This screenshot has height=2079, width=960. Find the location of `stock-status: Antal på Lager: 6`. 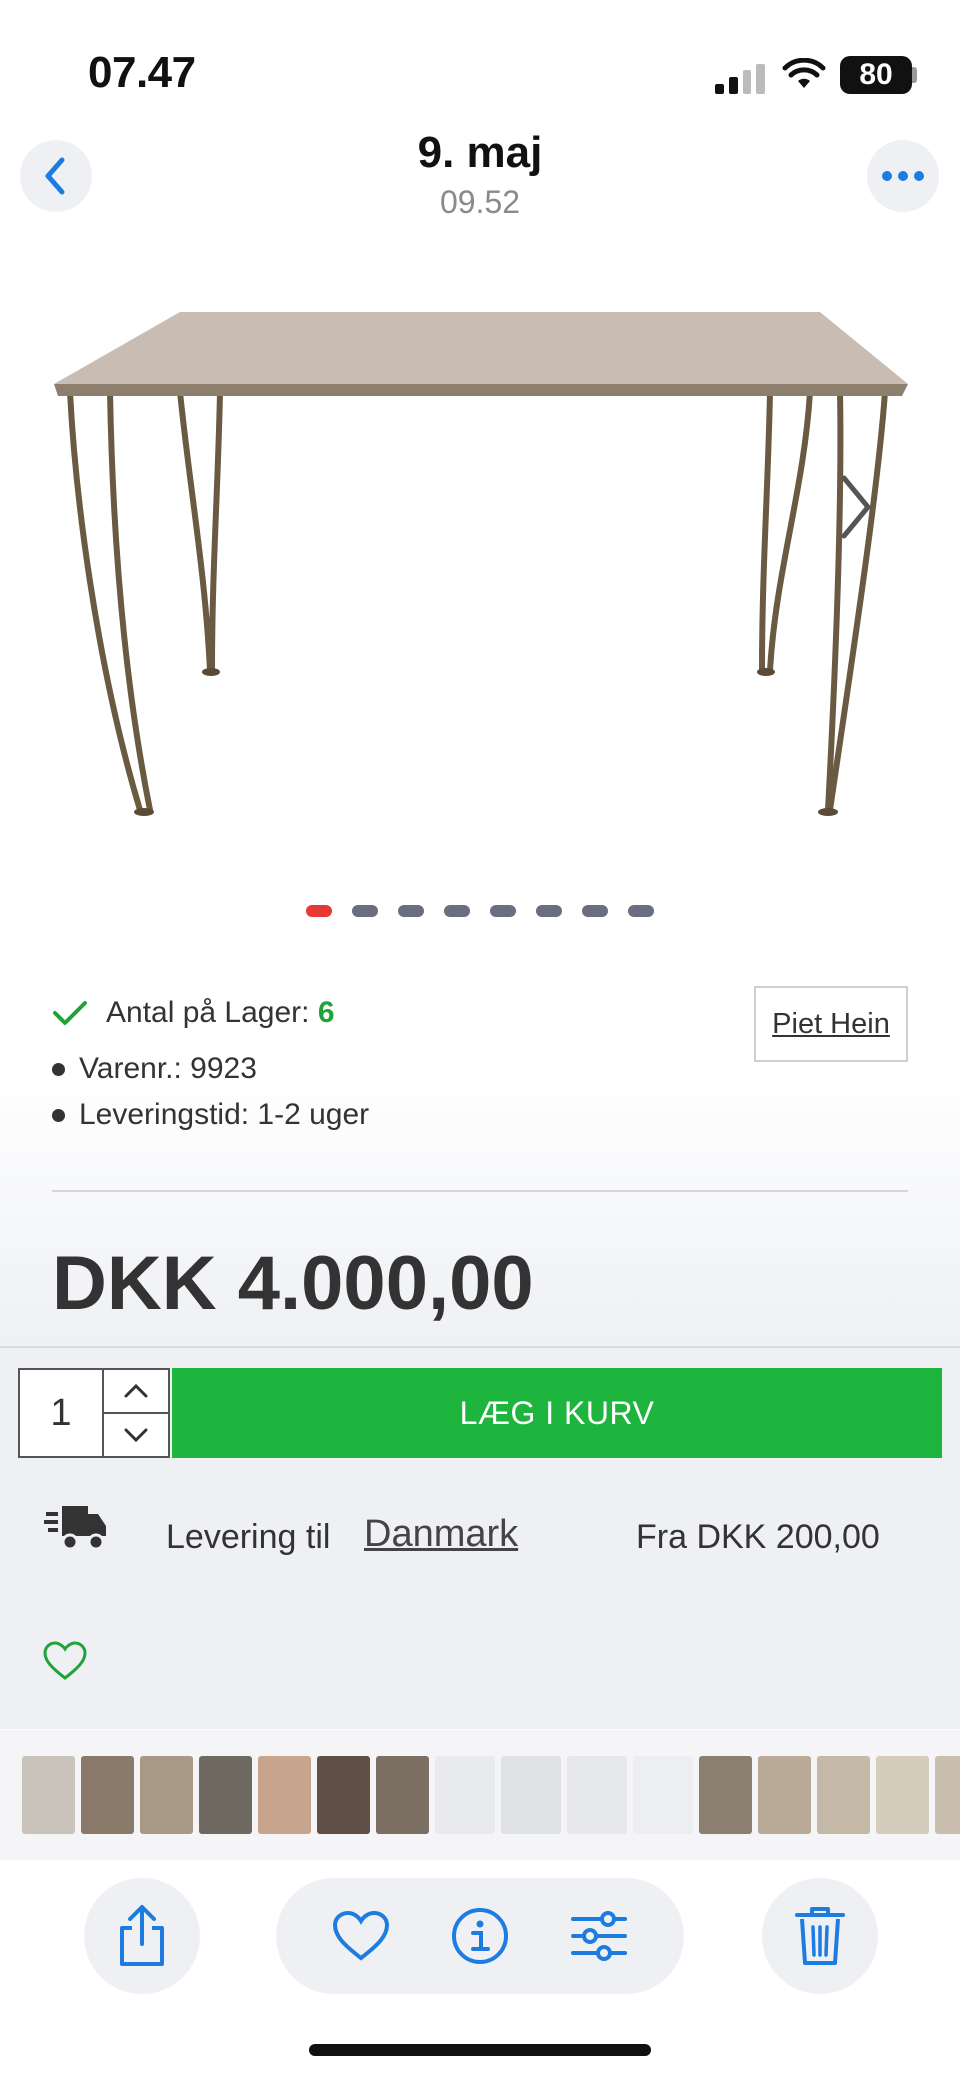

stock-status: Antal på Lager: 6 is located at coordinates (193, 1013).